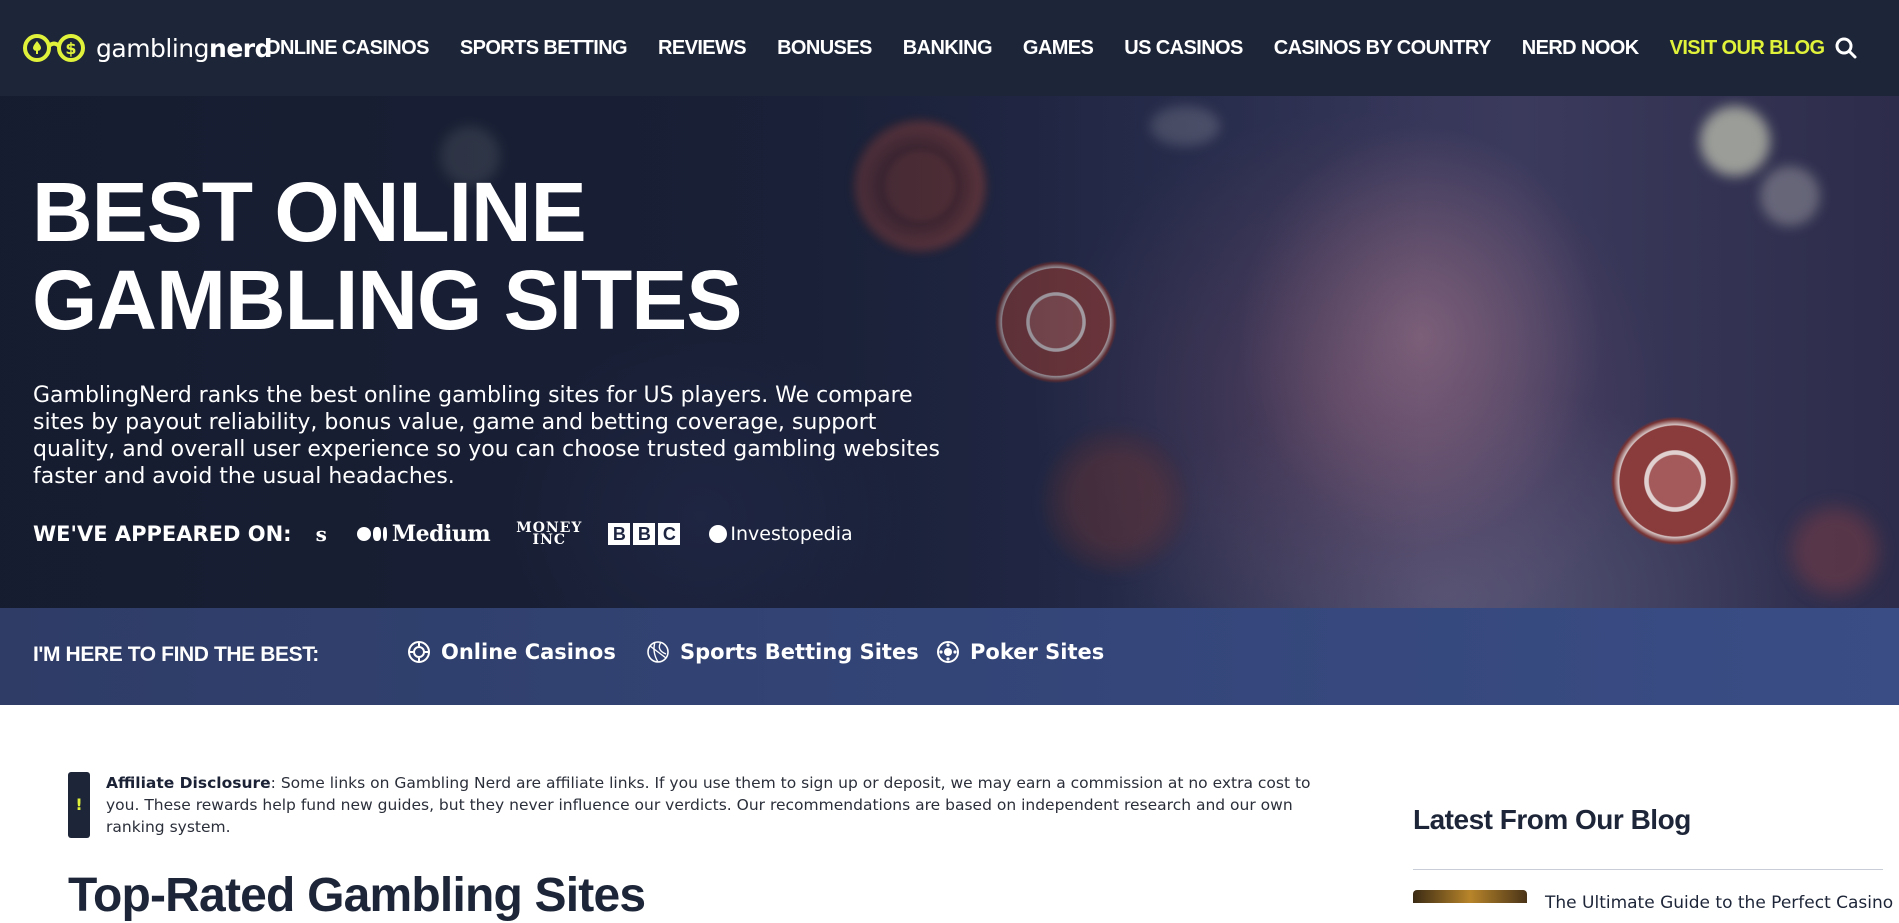  I want to click on nav-casinos-by-country: CASINOS BY COUNTRY, so click(1383, 48).